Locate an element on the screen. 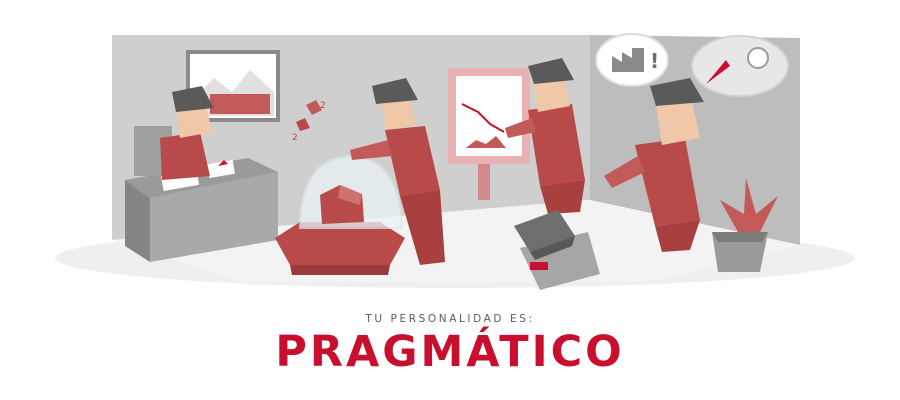  result-title: PRAGMÁTICO is located at coordinates (450, 352).